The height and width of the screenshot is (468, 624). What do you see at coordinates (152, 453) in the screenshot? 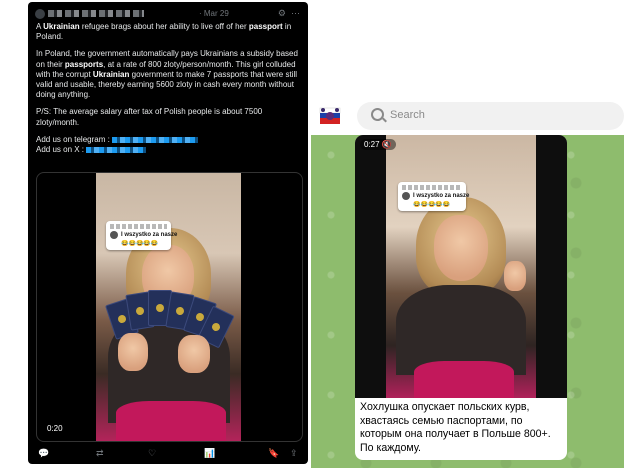
I see `like-icon: ♡` at bounding box center [152, 453].